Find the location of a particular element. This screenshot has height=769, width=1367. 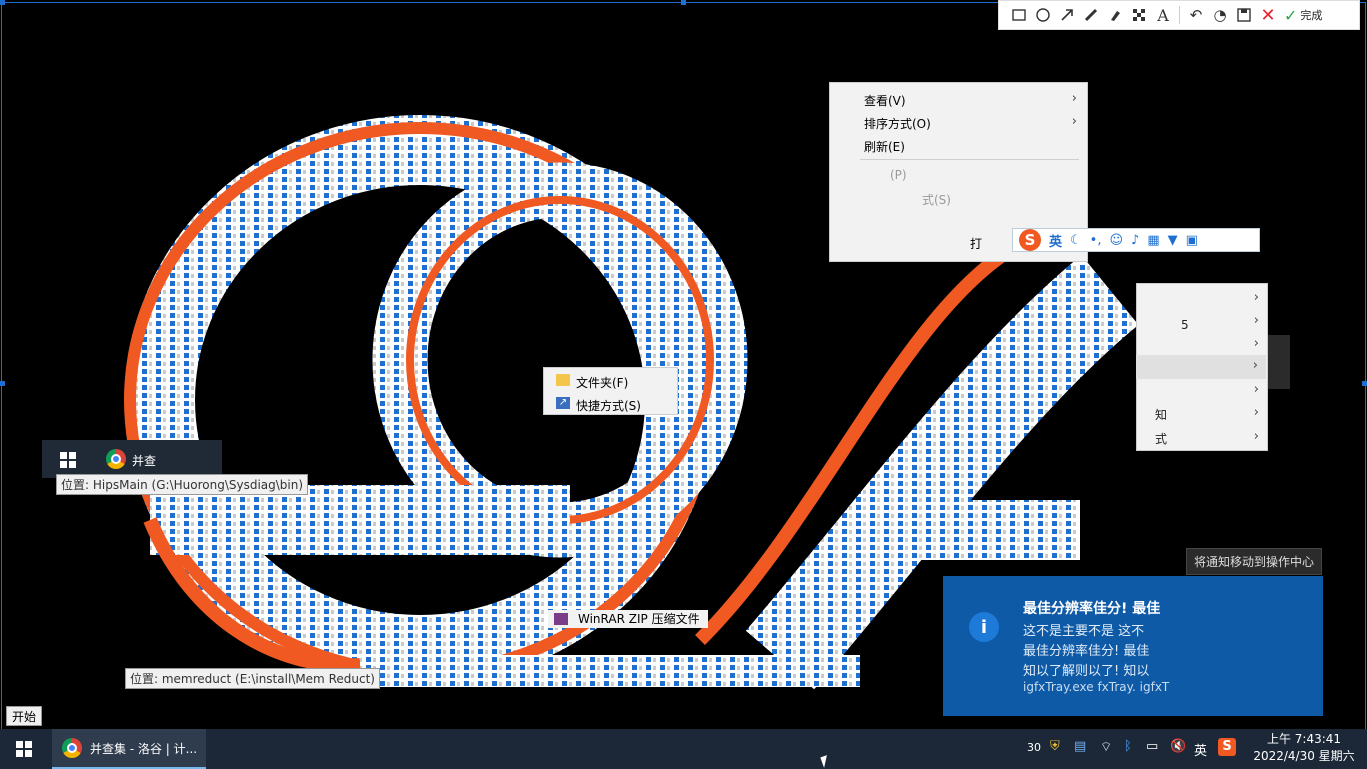

rectangle-icon is located at coordinates (1019, 15).